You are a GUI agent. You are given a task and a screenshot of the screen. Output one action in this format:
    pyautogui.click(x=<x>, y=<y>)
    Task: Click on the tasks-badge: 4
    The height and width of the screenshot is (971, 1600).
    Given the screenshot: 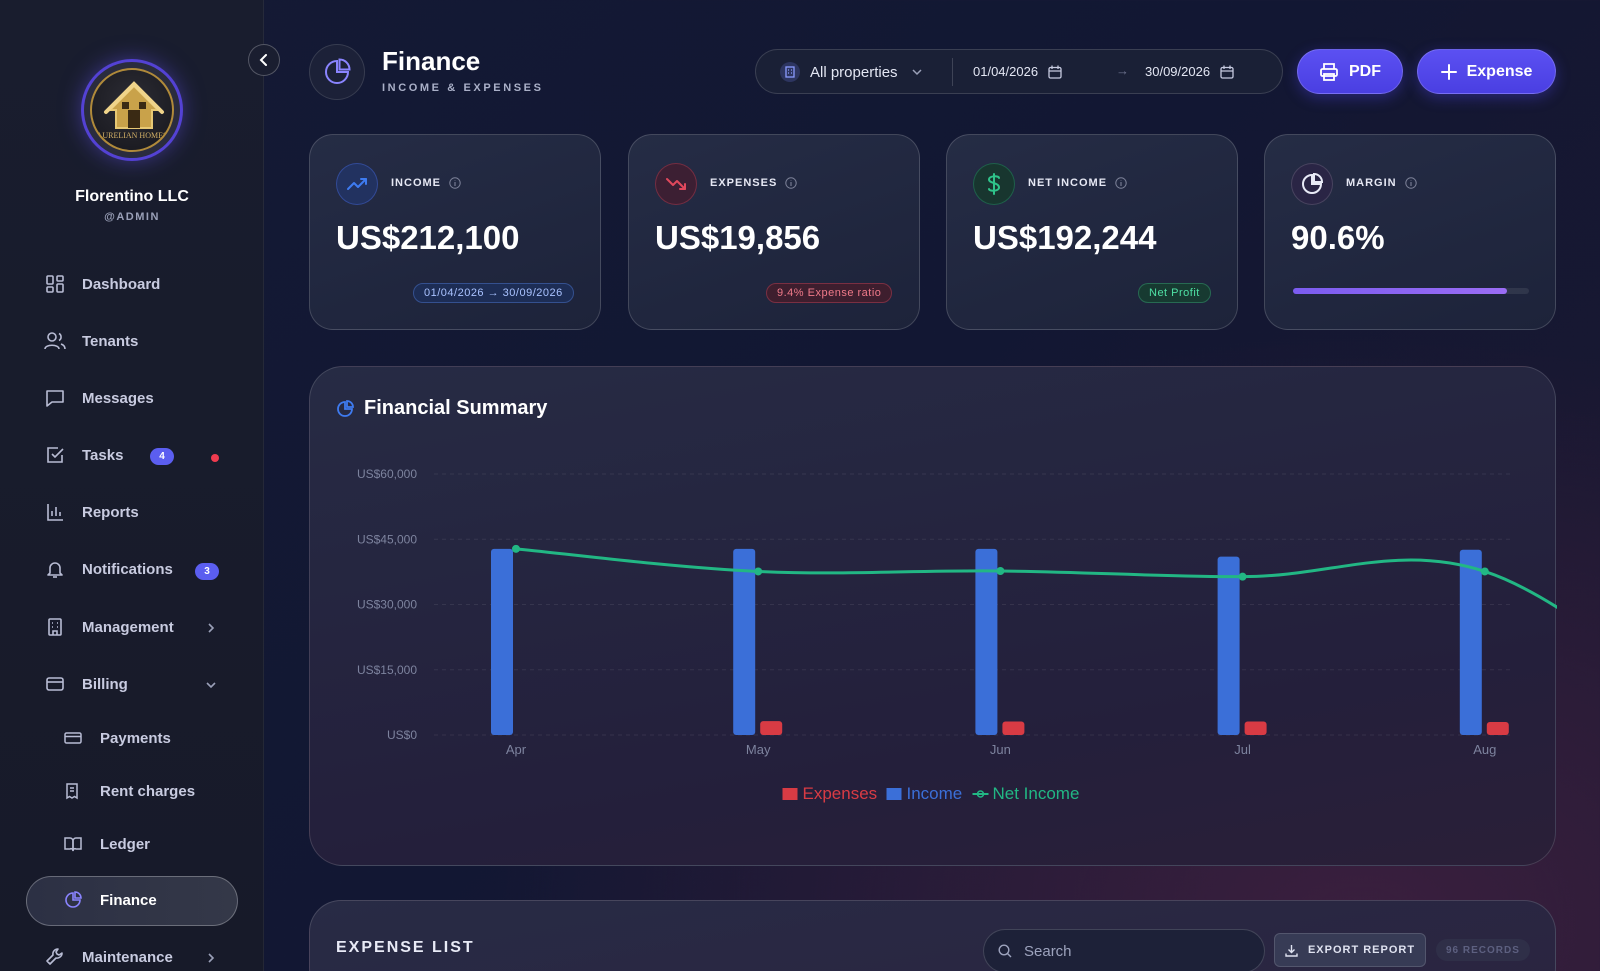 What is the action you would take?
    pyautogui.click(x=162, y=456)
    